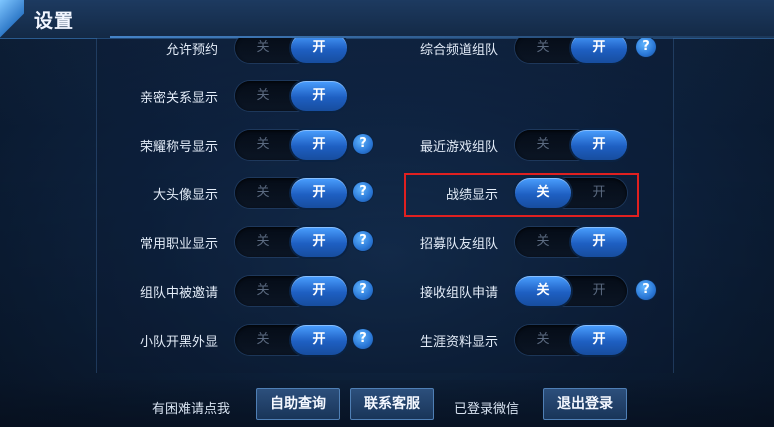 The image size is (774, 427). I want to click on setting-row-recruit-teammate-team: 招募队友组队 关 开, so click(535, 242).